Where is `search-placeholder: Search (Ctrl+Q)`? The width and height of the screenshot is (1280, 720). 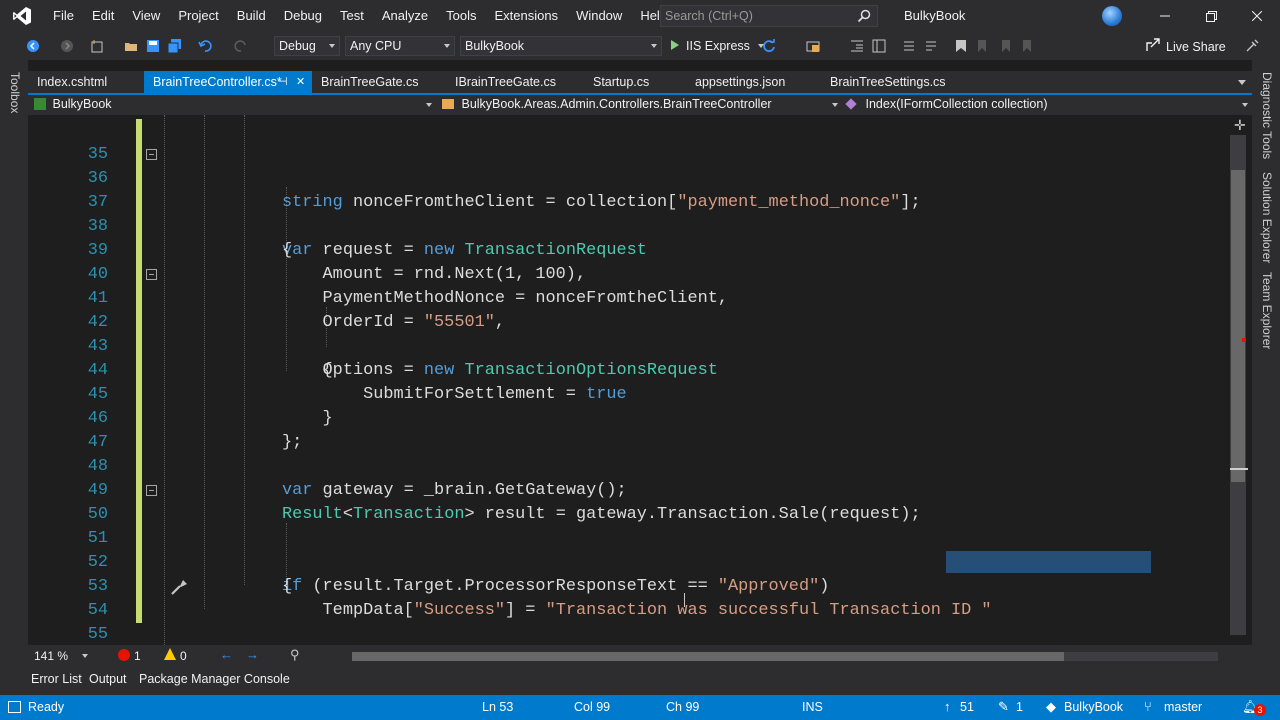 search-placeholder: Search (Ctrl+Q) is located at coordinates (709, 16).